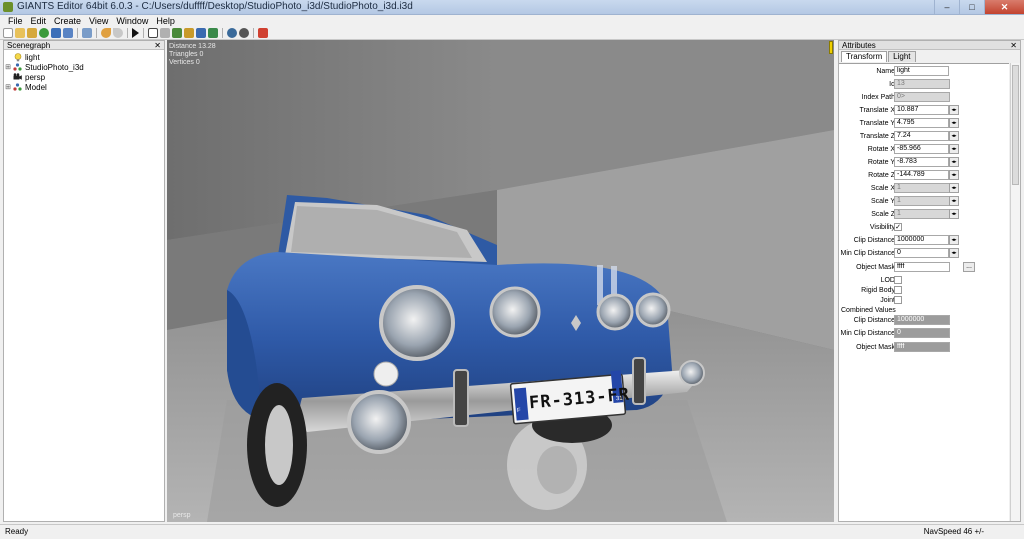 The height and width of the screenshot is (539, 1024). What do you see at coordinates (875, 347) in the screenshot?
I see `combined-object-mask-label: Object Mask` at bounding box center [875, 347].